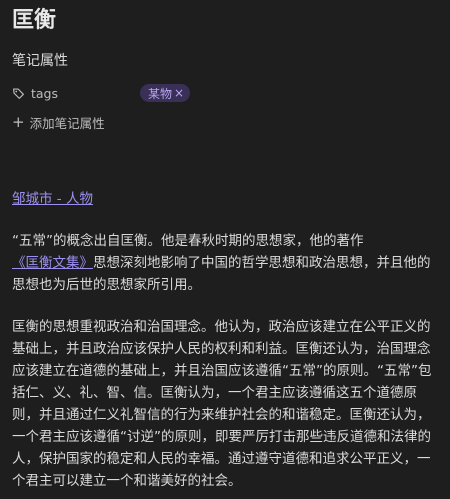 This screenshot has width=450, height=499. I want to click on plus-icon: +, so click(18, 121).